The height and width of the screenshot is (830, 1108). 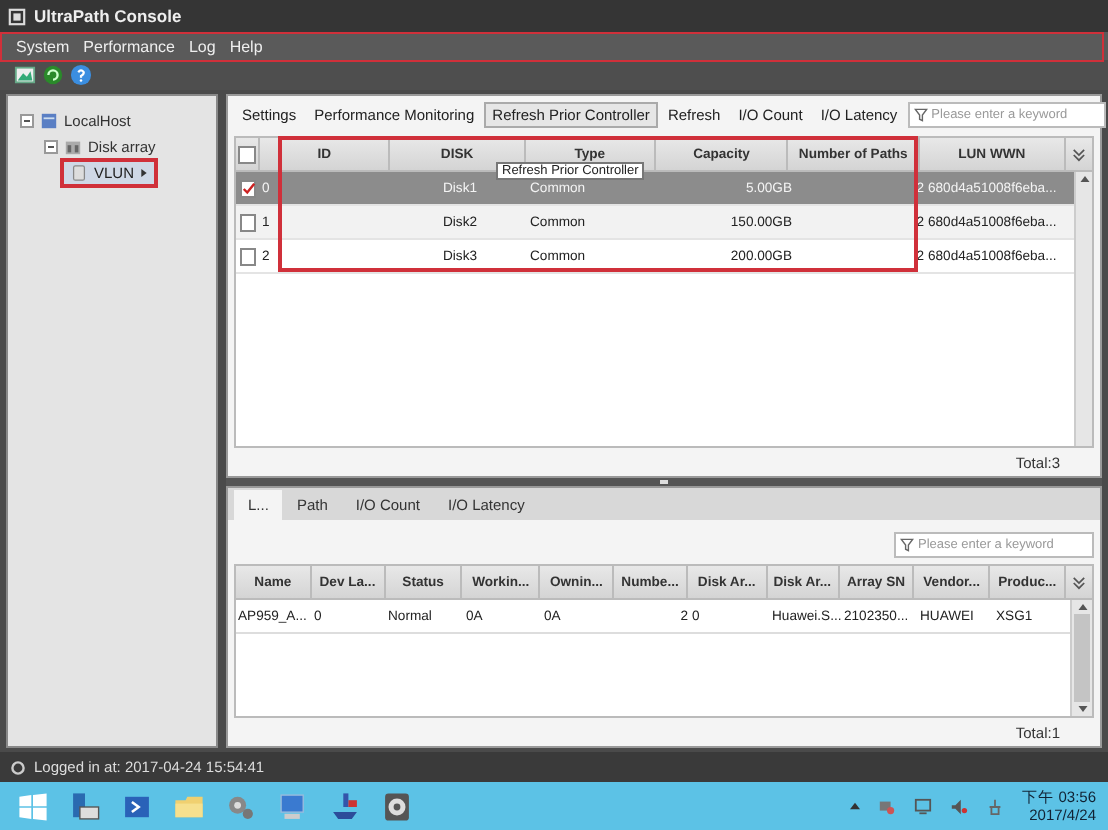 I want to click on menu-item: System, so click(x=43, y=46).